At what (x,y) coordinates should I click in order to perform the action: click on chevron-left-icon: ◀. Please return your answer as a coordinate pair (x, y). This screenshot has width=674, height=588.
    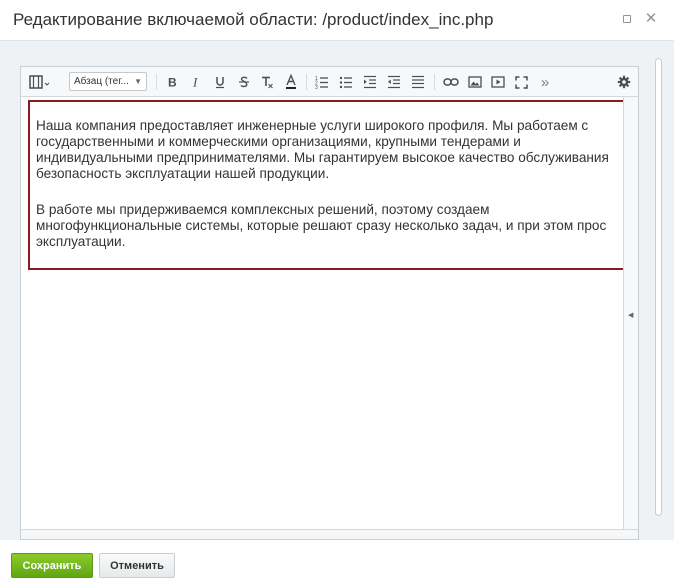
    Looking at the image, I should click on (631, 315).